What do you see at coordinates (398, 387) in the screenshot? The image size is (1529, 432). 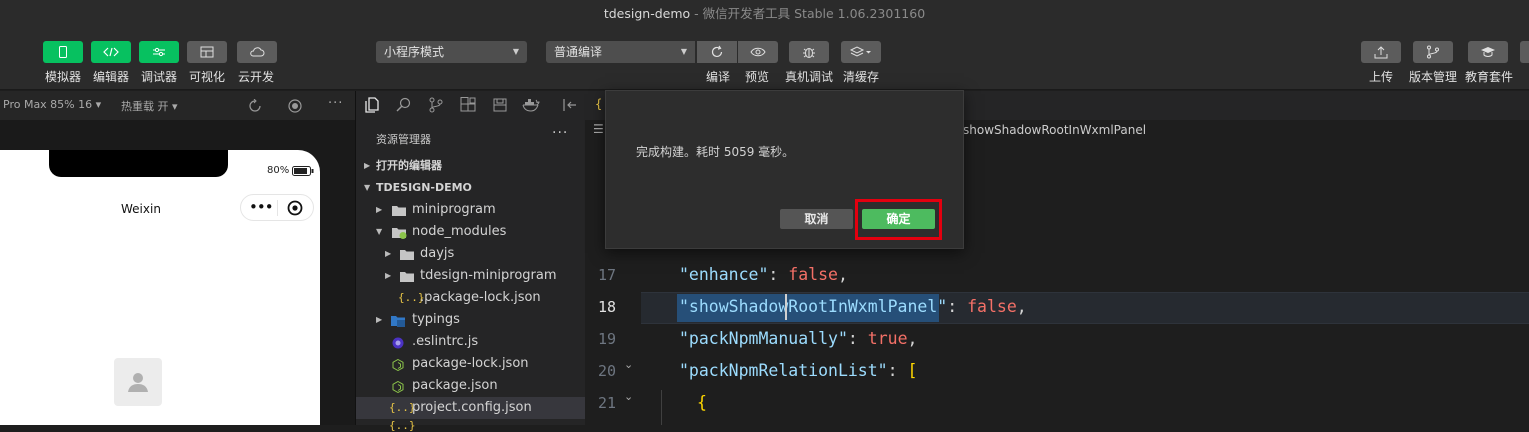 I see `npm-icon` at bounding box center [398, 387].